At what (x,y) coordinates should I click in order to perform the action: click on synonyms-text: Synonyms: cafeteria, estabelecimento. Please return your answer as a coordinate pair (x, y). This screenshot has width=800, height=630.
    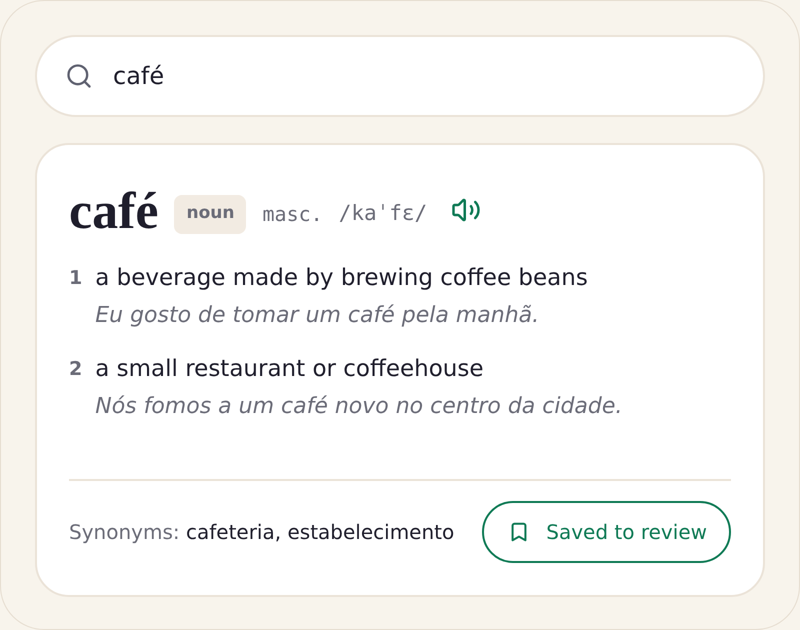
    Looking at the image, I should click on (261, 532).